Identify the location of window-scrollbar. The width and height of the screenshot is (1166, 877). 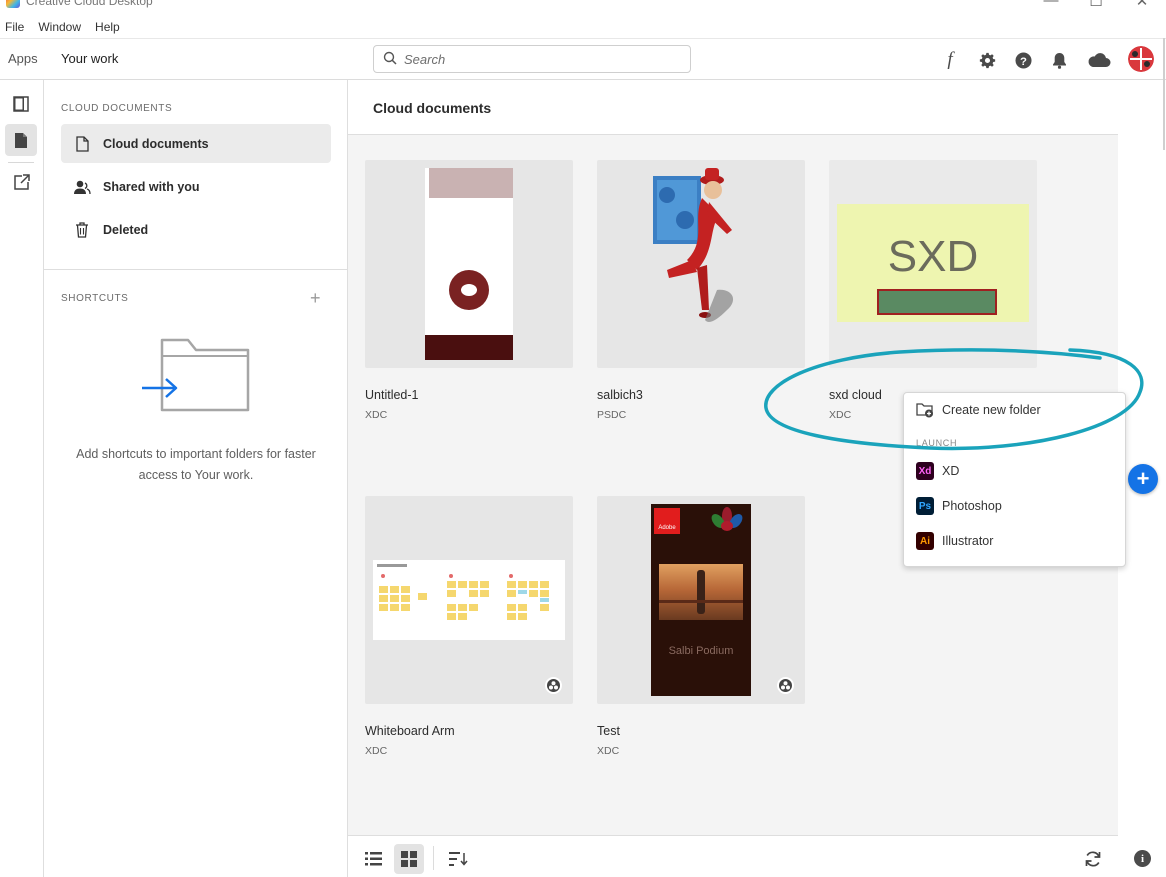
(1164, 94).